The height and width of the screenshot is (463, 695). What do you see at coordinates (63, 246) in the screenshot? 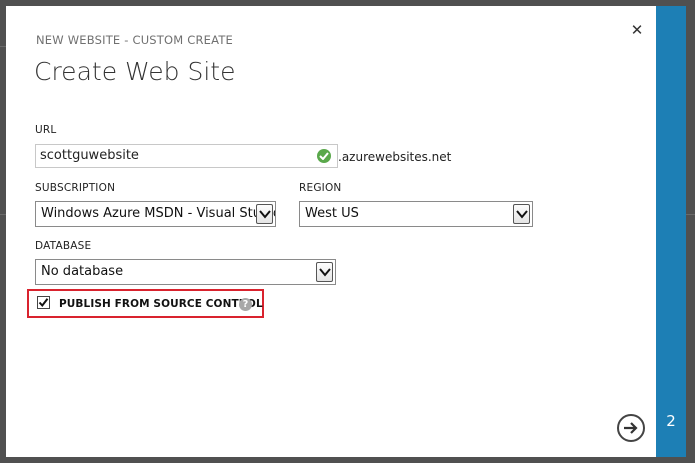
I see `database-label: DATABASE` at bounding box center [63, 246].